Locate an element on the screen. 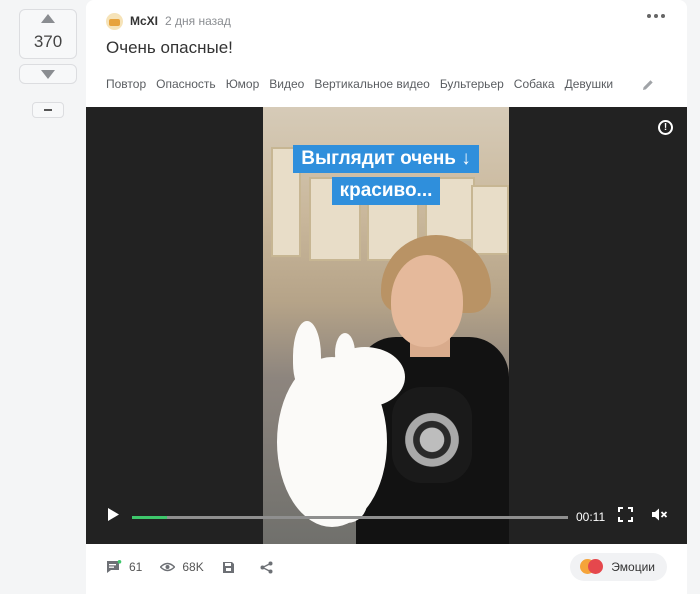 The height and width of the screenshot is (594, 700). emotions-label: Эмоции is located at coordinates (633, 567).